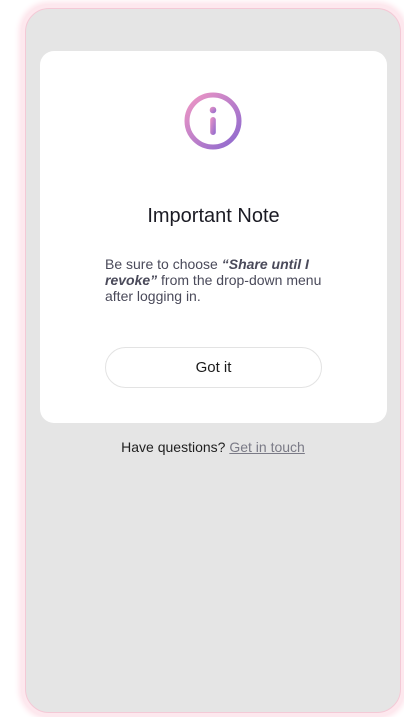 The image size is (404, 717). I want to click on dialog-title: Important Note, so click(213, 216).